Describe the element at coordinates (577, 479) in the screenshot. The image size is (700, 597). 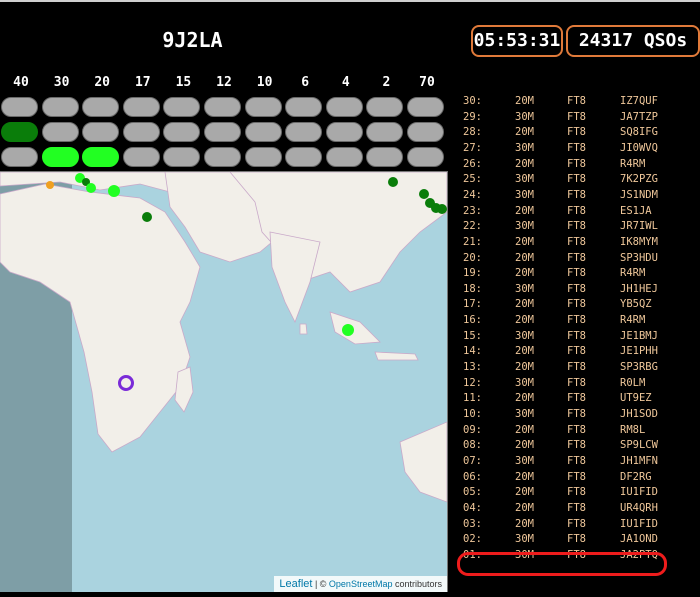
I see `log-row: 06: 20M FT8 DF2RG` at that location.